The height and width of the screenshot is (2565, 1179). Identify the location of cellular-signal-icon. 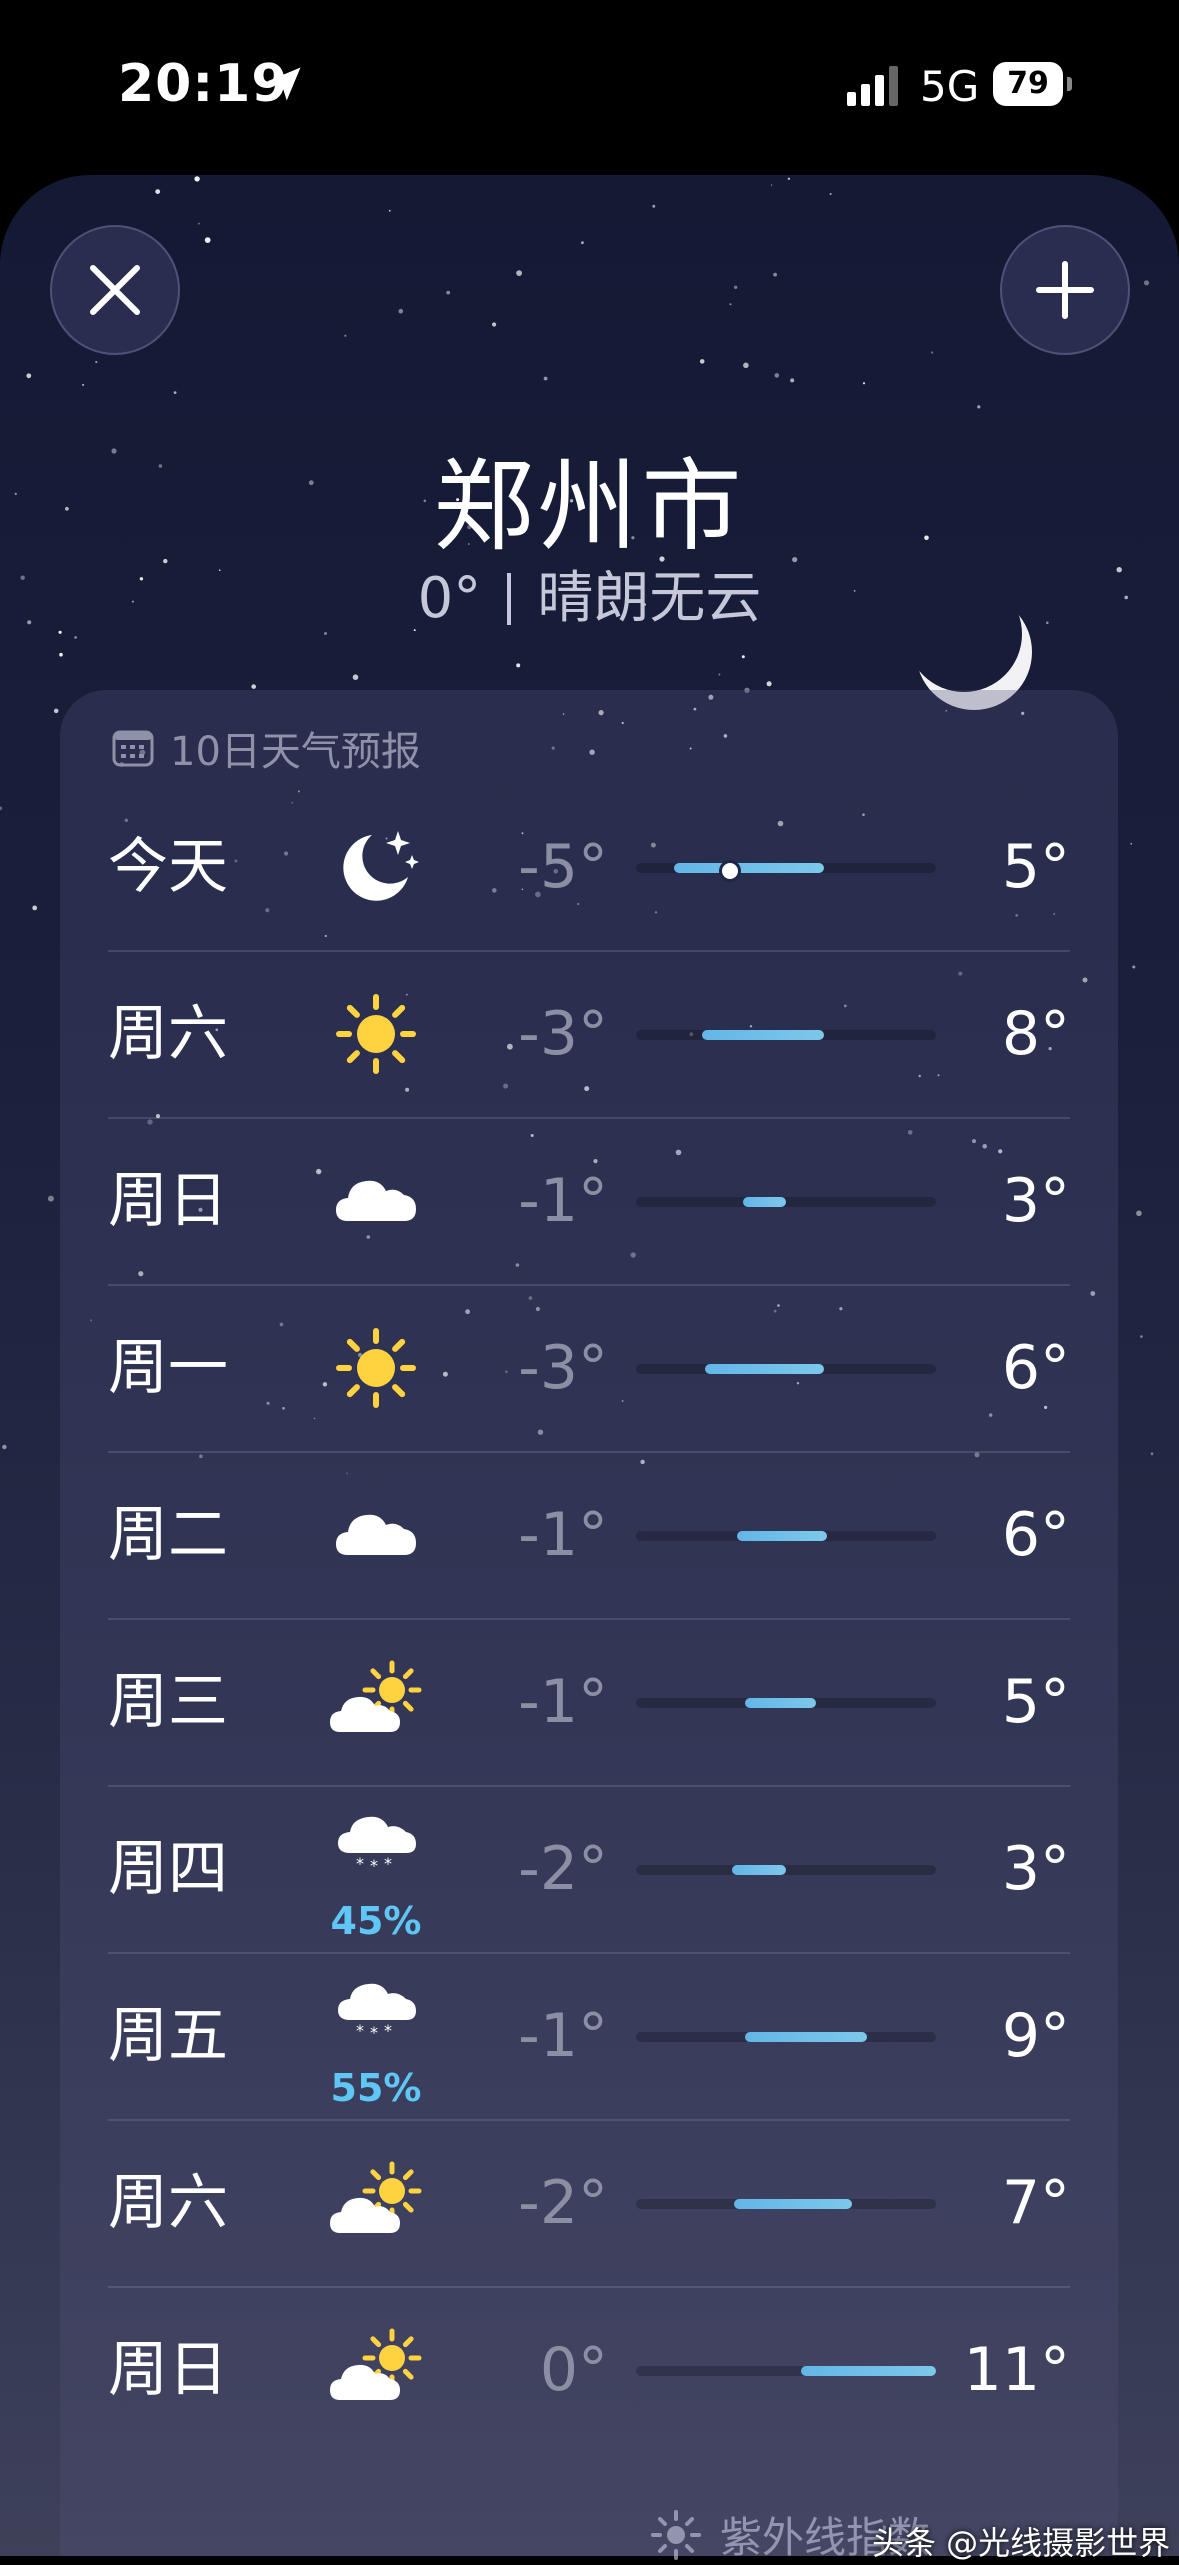
(872, 86).